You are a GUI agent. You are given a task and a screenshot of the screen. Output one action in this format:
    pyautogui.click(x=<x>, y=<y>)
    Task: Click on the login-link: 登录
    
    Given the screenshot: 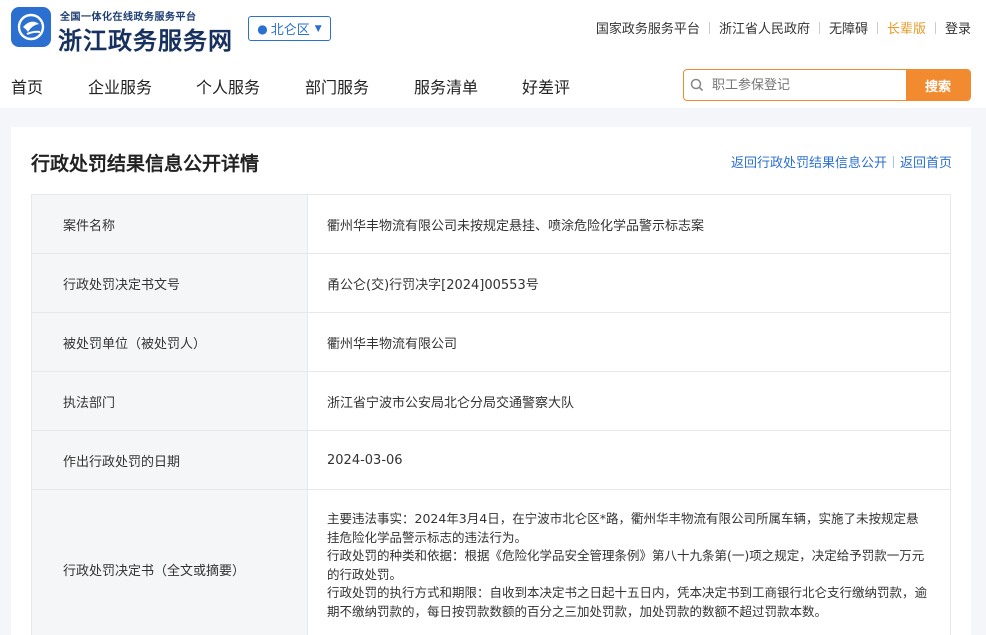 What is the action you would take?
    pyautogui.click(x=958, y=27)
    